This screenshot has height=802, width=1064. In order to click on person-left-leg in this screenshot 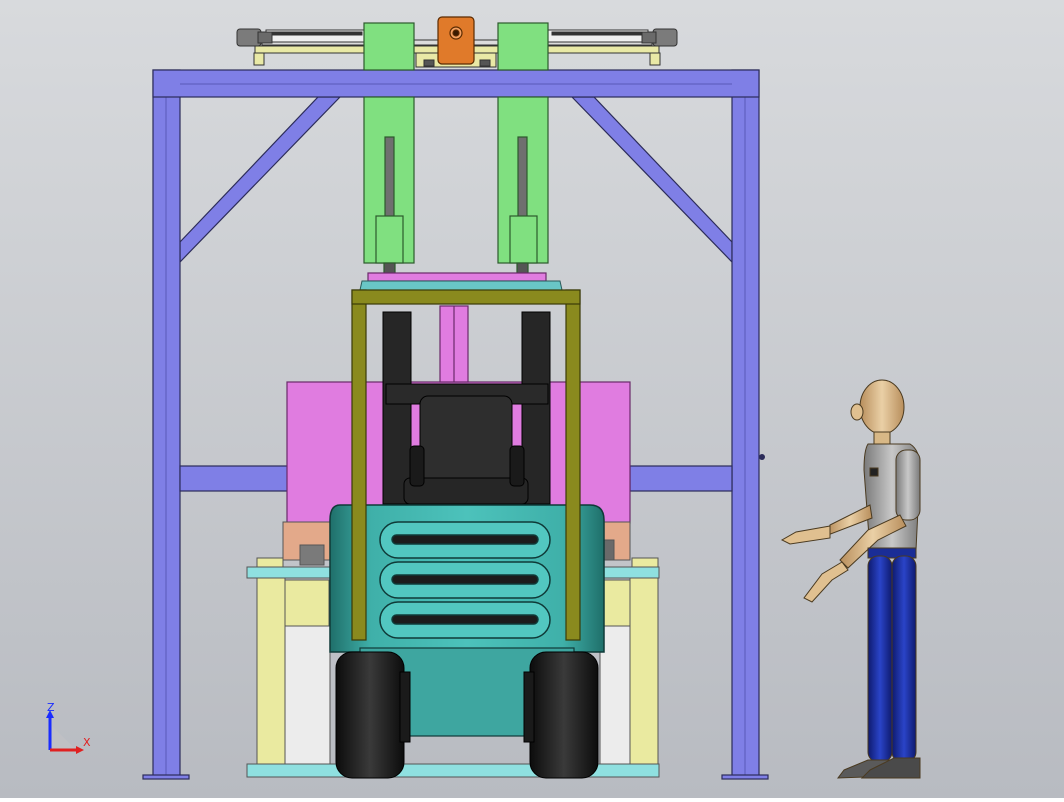, I will do `click(880, 659)`.